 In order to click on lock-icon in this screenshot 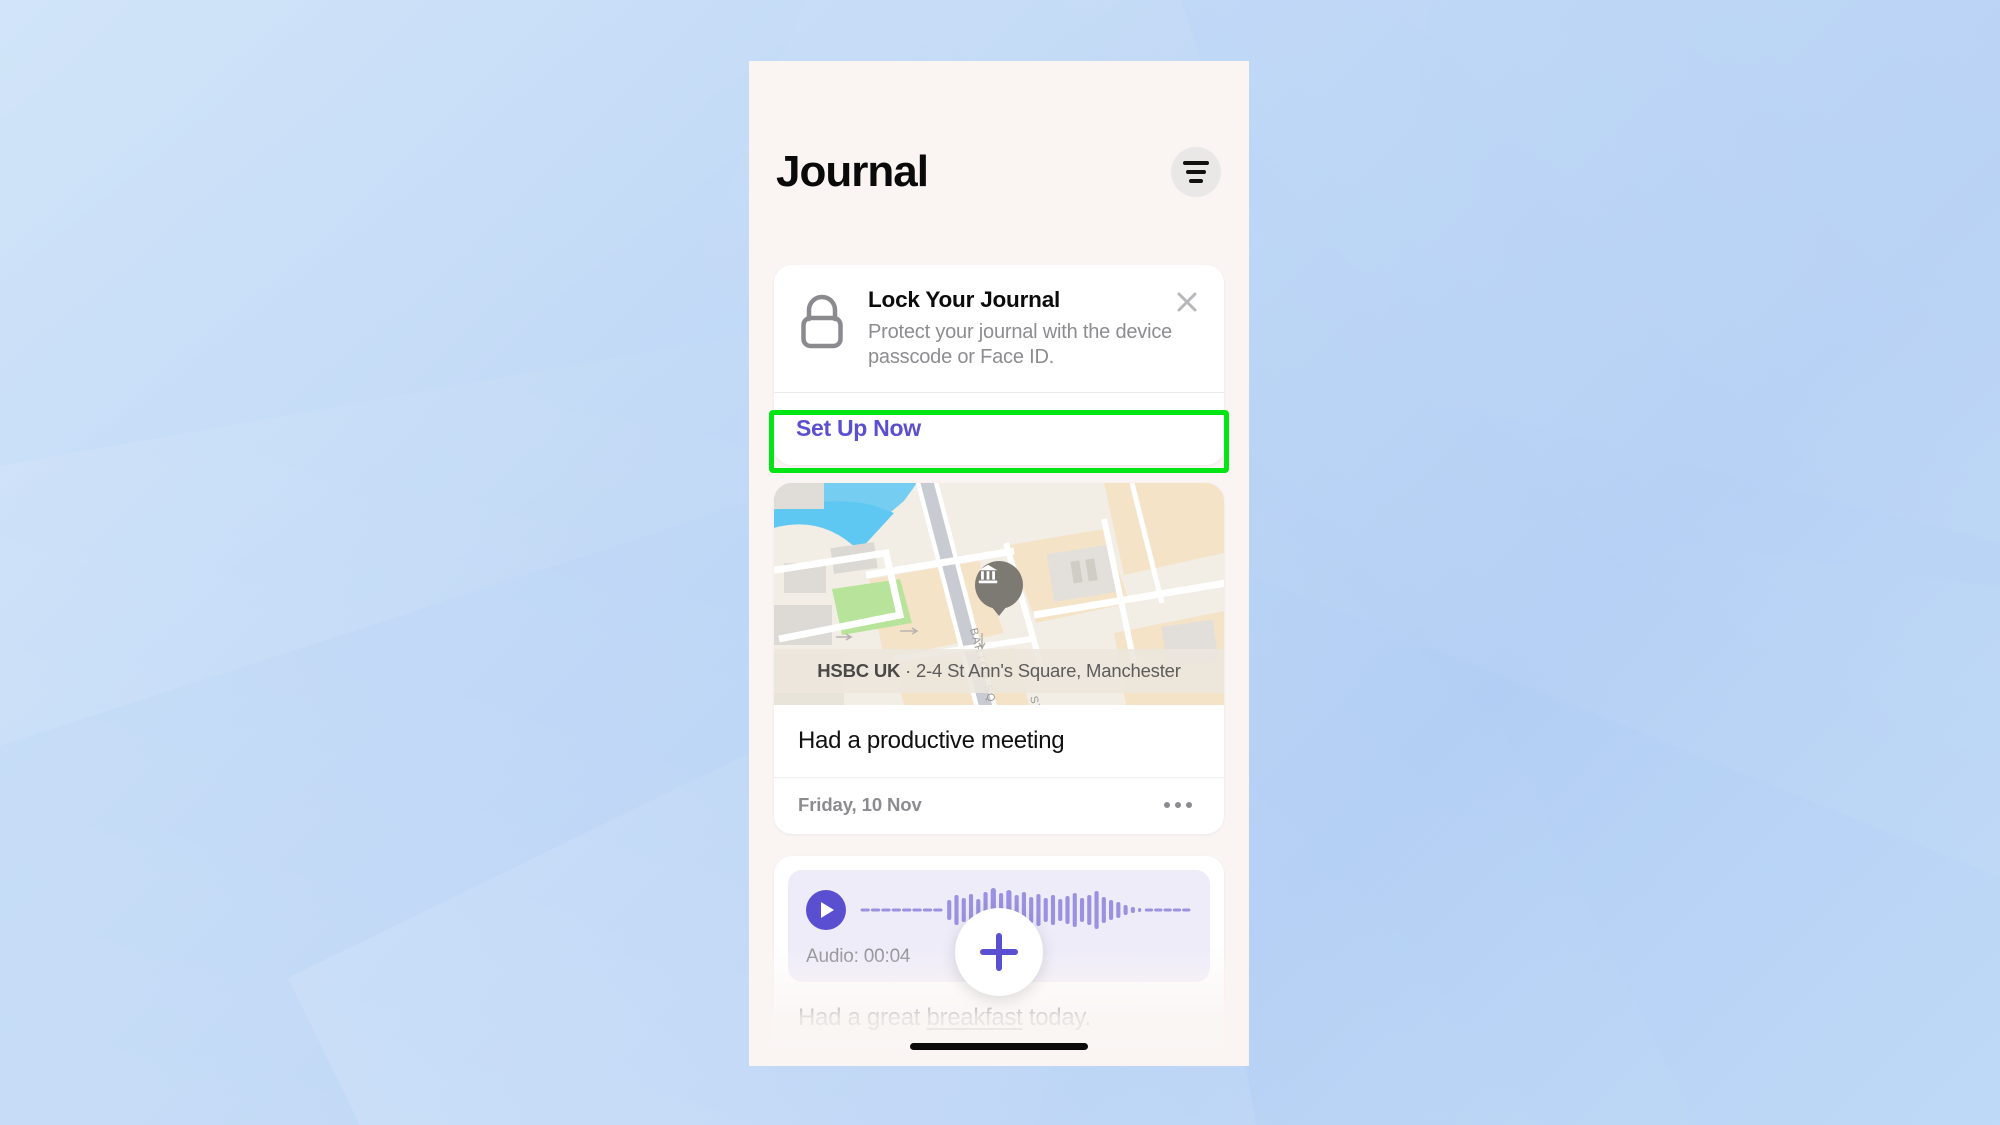, I will do `click(822, 322)`.